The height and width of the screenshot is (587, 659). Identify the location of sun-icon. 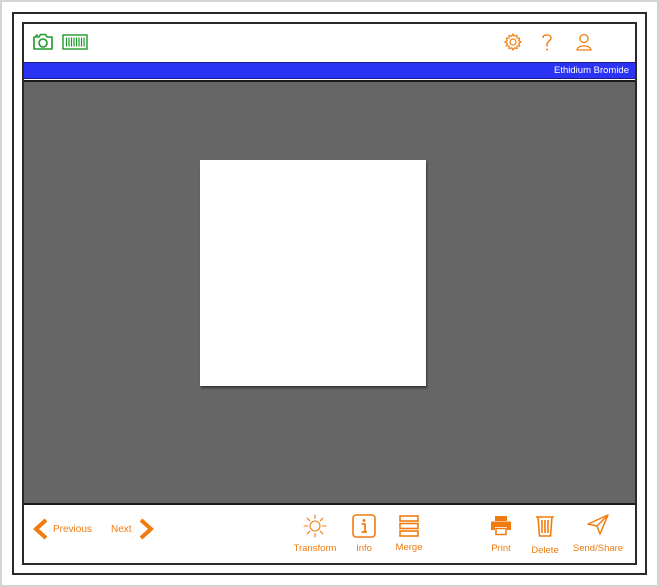
(315, 526).